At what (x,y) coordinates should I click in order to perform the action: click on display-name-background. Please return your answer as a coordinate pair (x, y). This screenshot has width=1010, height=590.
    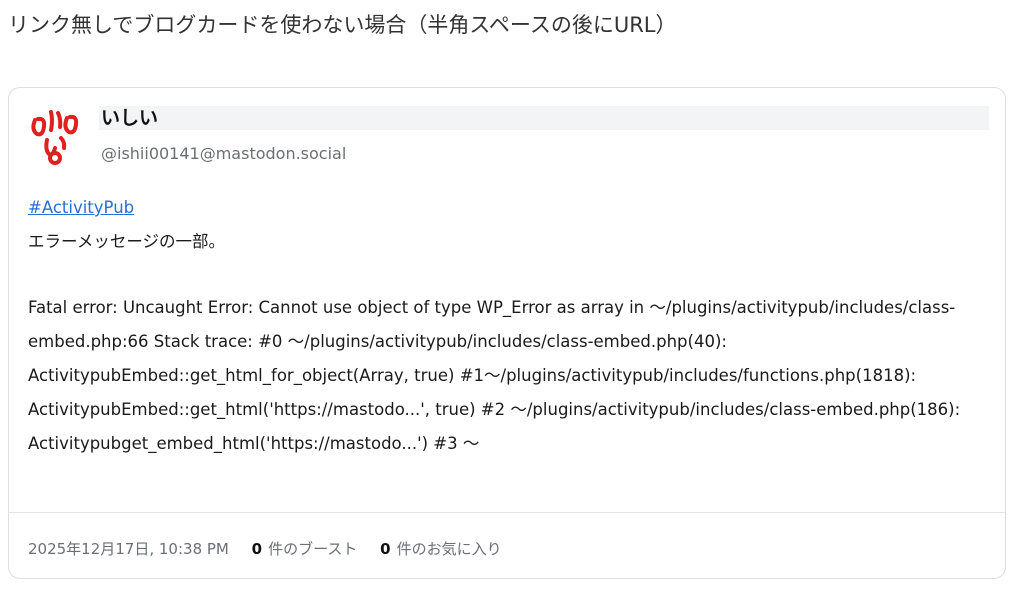
    Looking at the image, I should click on (544, 118).